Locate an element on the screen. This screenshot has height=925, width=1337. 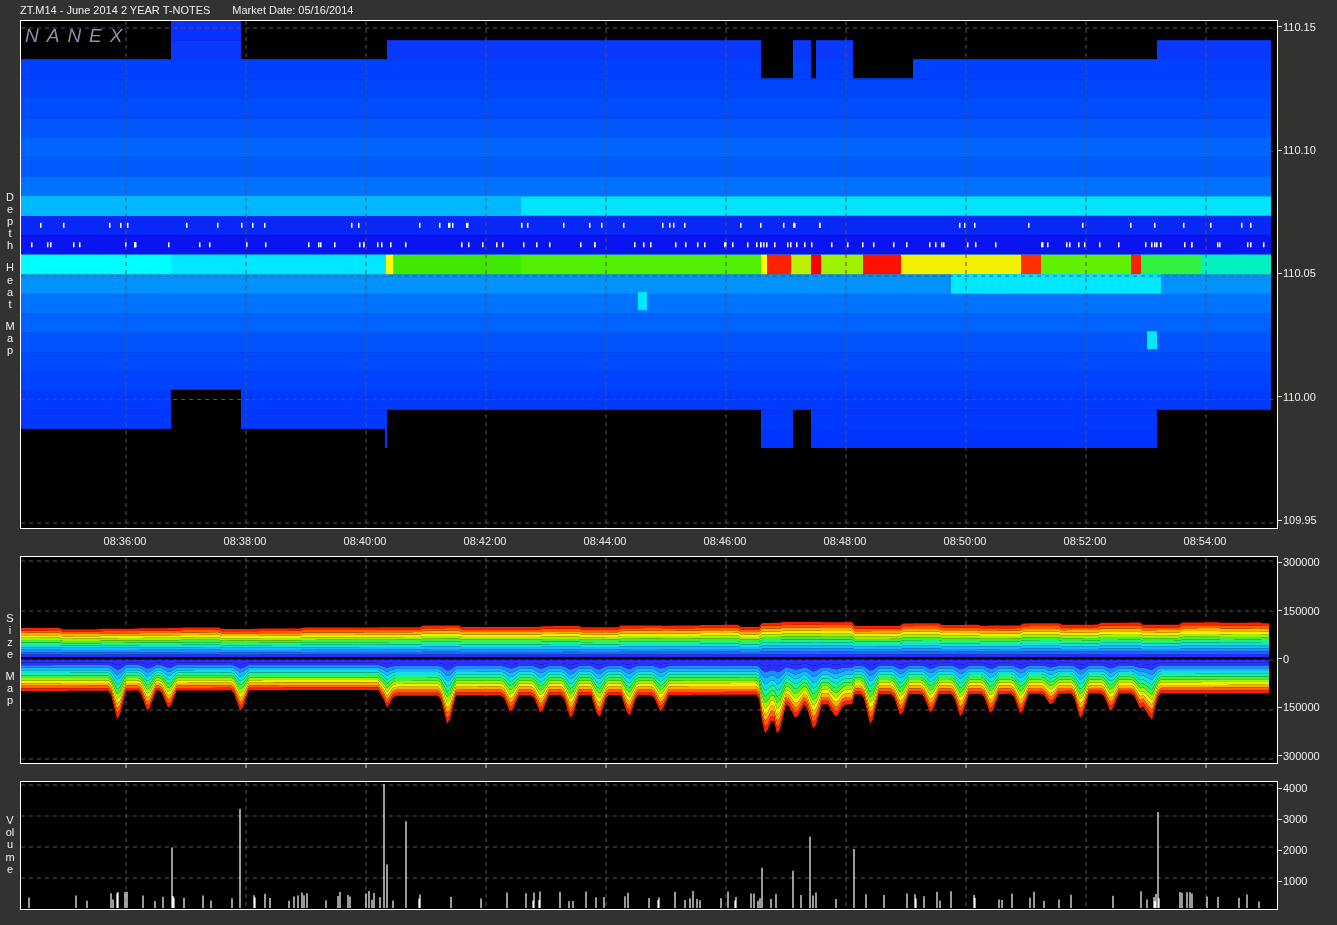
panel-title: Volume is located at coordinates (10, 844).